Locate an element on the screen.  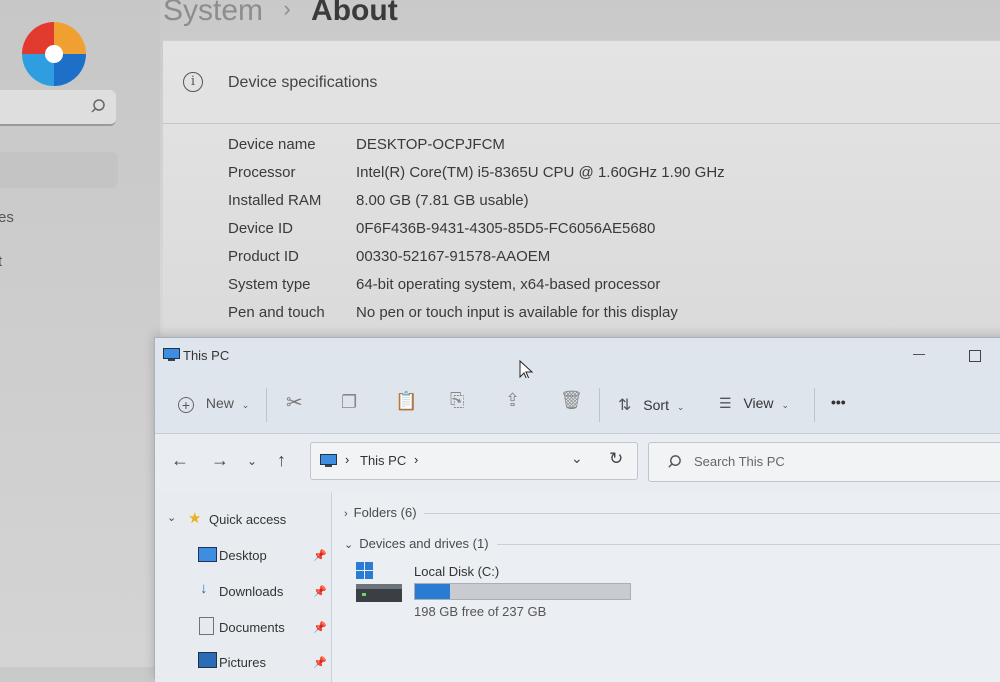
view-button-label: View is located at coordinates (758, 403).